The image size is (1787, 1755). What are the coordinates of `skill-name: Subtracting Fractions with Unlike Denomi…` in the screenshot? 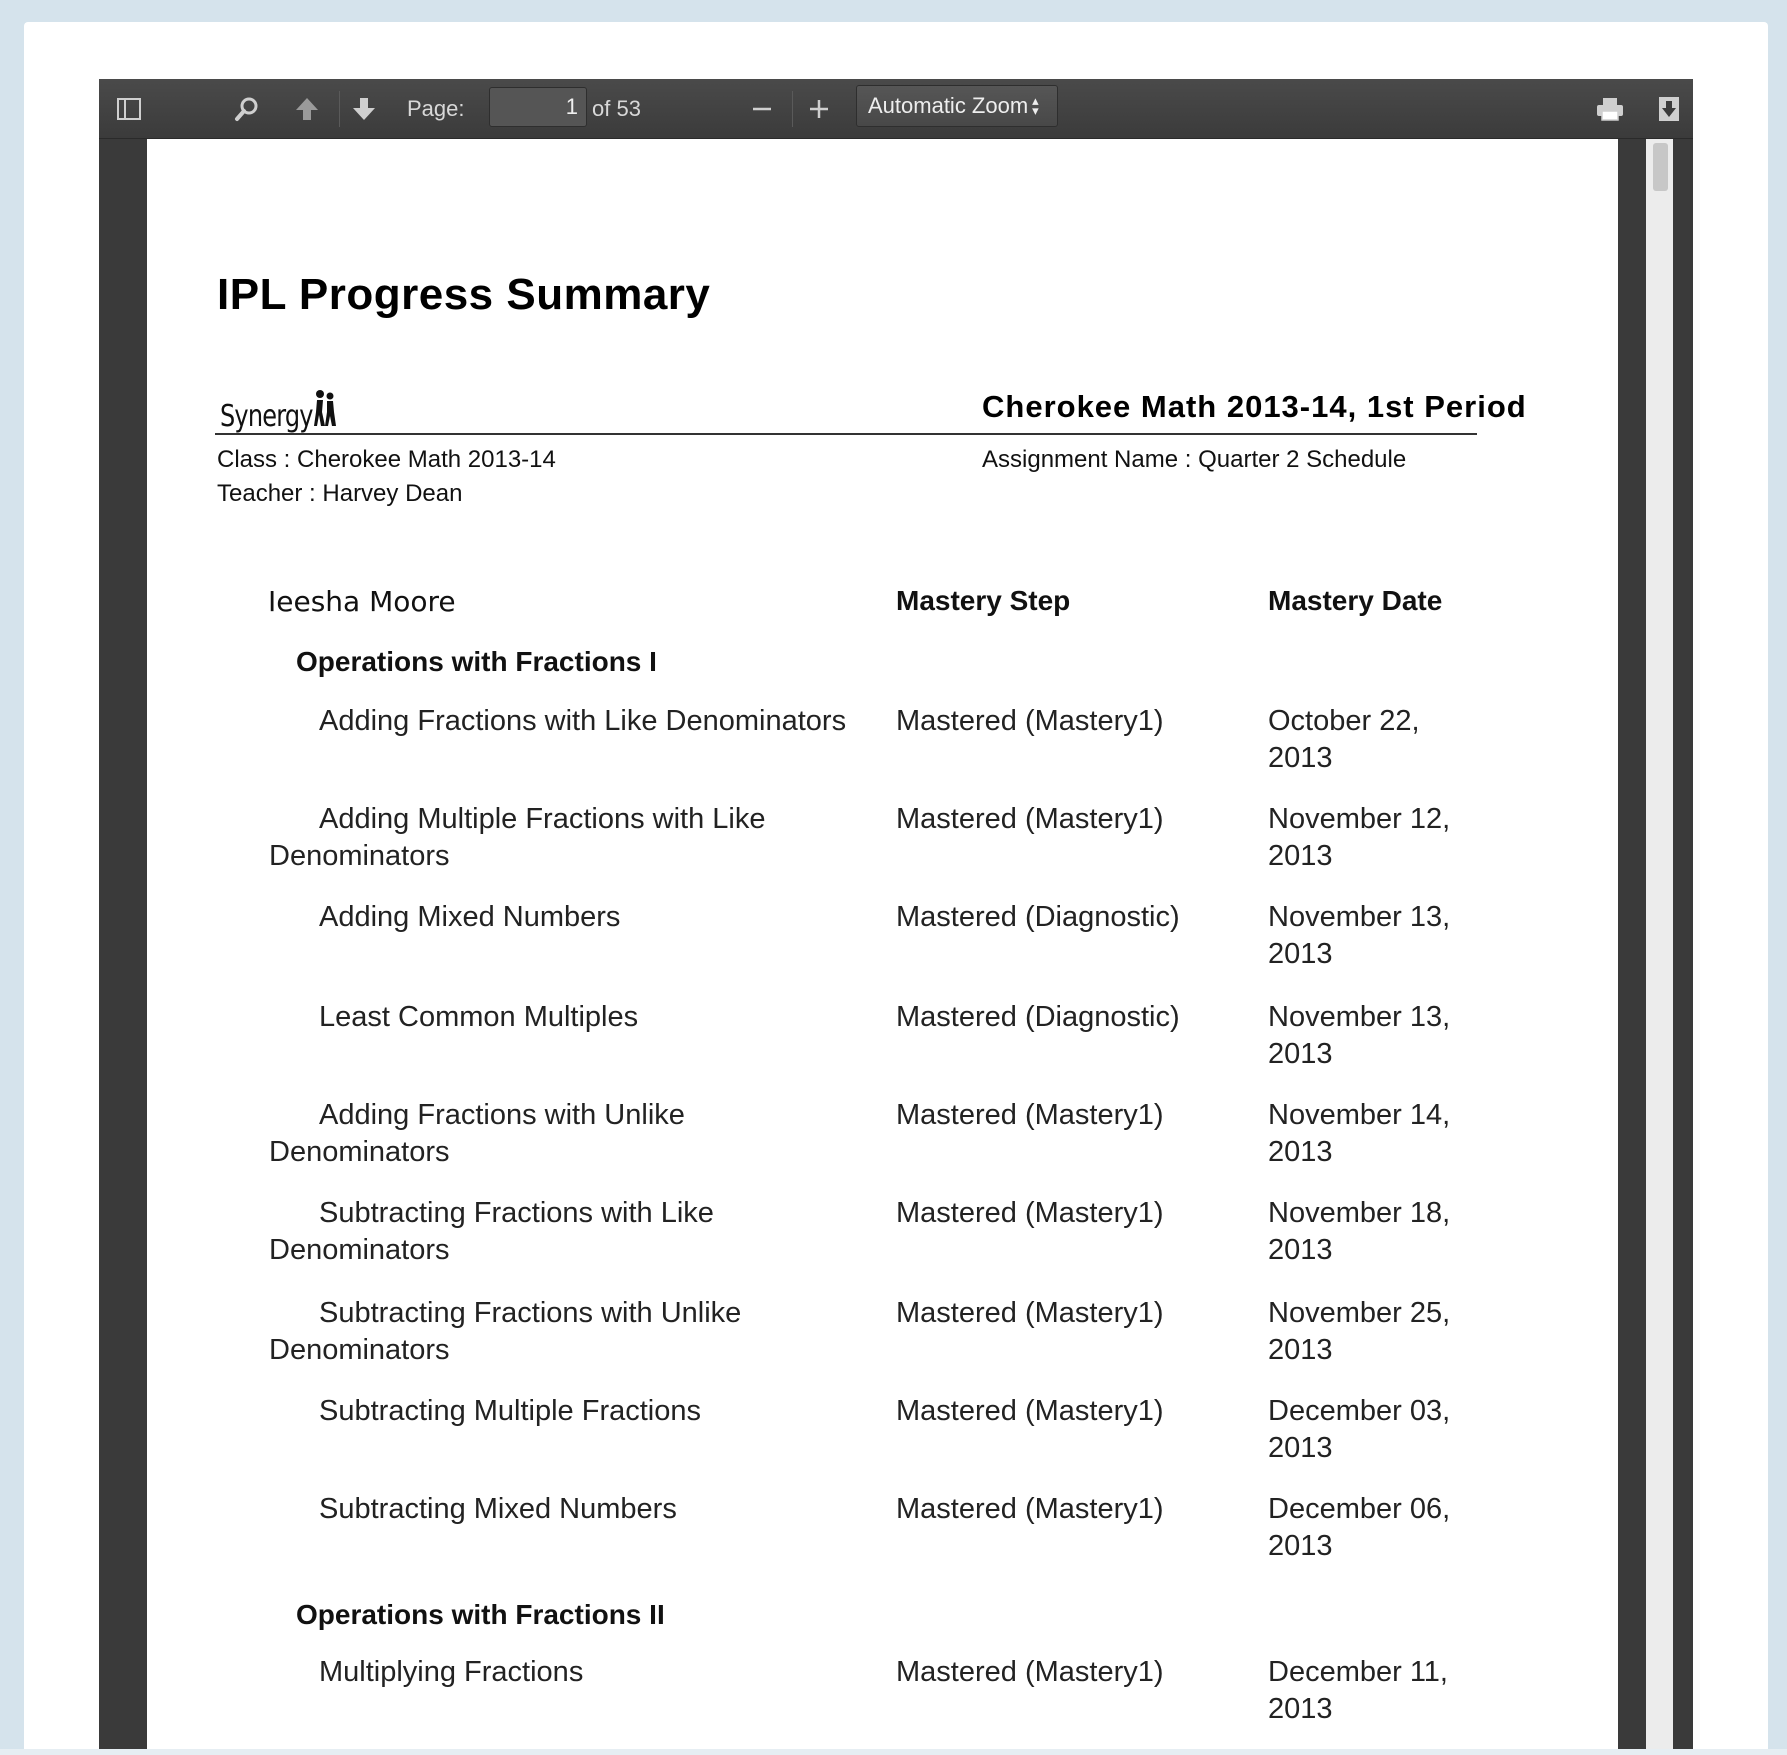 It's located at (505, 1331).